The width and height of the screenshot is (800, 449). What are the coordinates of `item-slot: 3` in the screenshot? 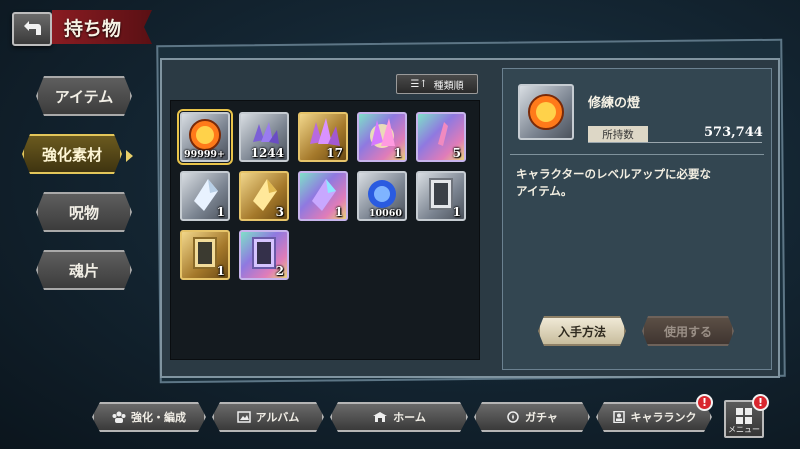 It's located at (264, 196).